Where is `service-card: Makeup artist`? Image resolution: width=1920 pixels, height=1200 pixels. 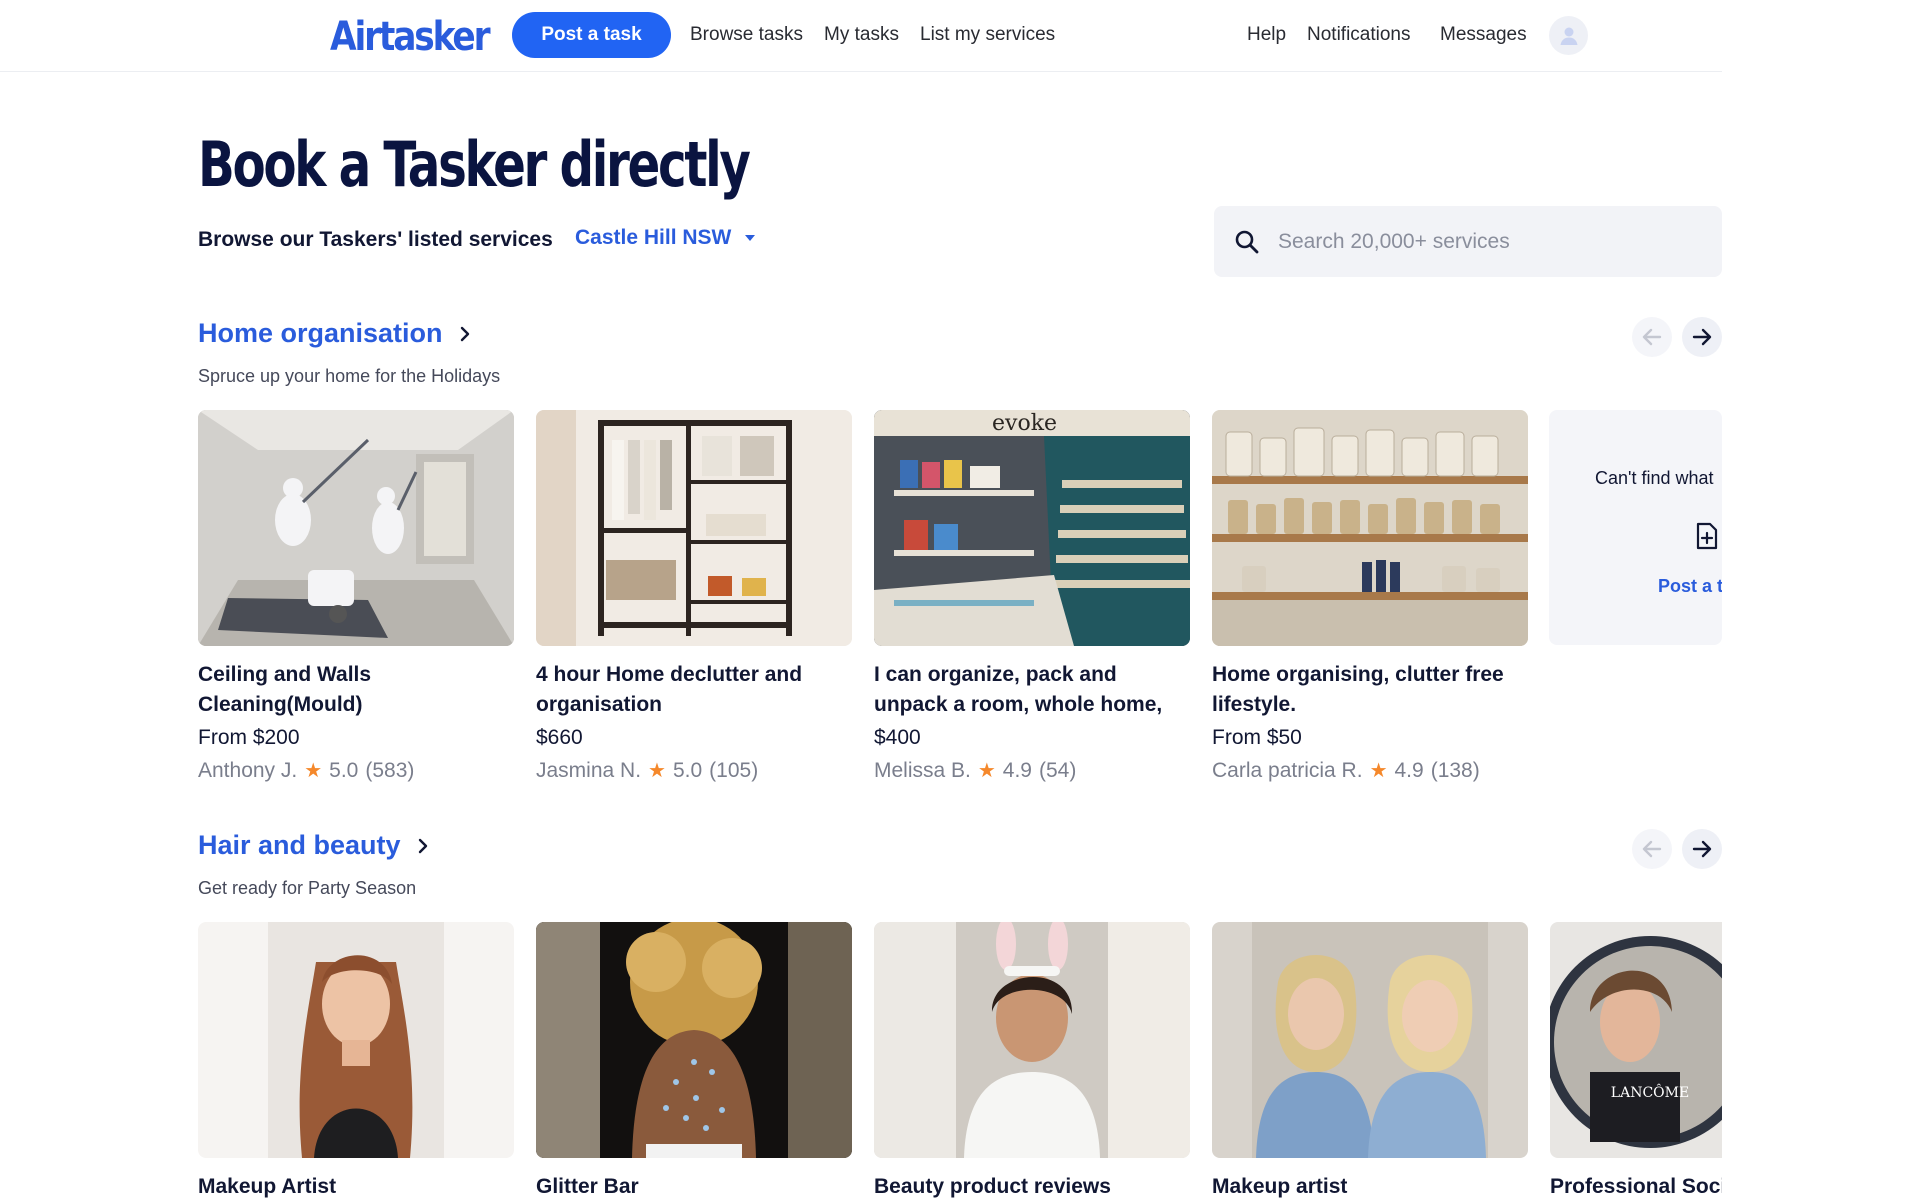
service-card: Makeup artist is located at coordinates (1370, 1061).